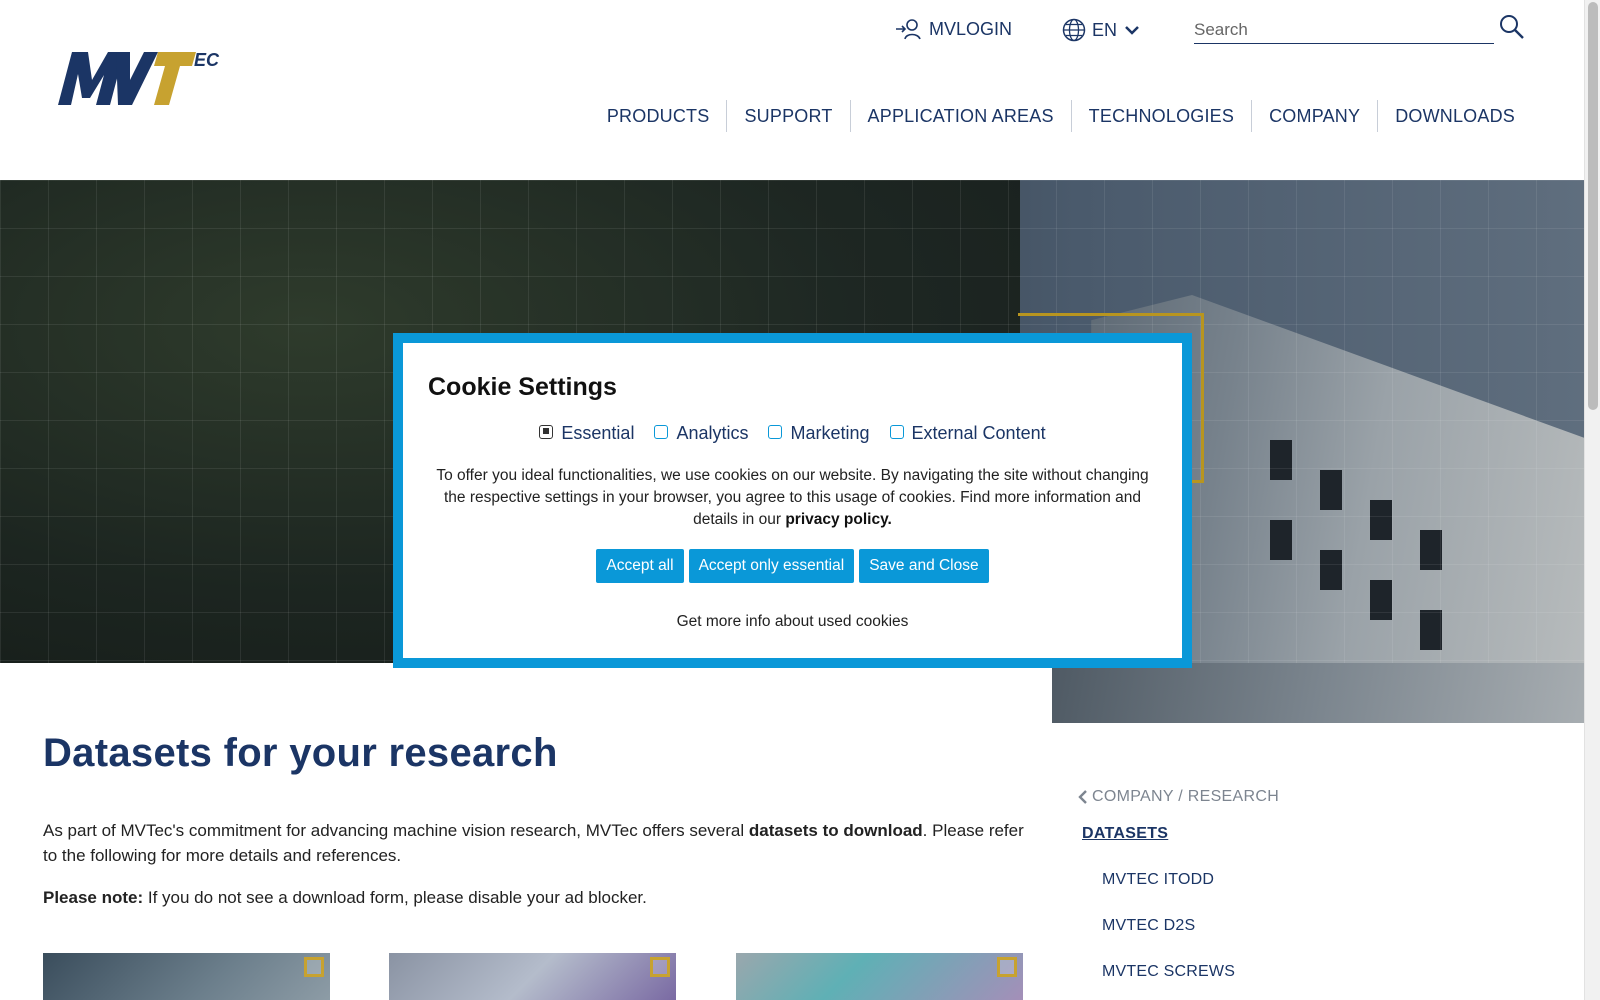 The image size is (1600, 1000). What do you see at coordinates (598, 433) in the screenshot?
I see `option-label: Essential` at bounding box center [598, 433].